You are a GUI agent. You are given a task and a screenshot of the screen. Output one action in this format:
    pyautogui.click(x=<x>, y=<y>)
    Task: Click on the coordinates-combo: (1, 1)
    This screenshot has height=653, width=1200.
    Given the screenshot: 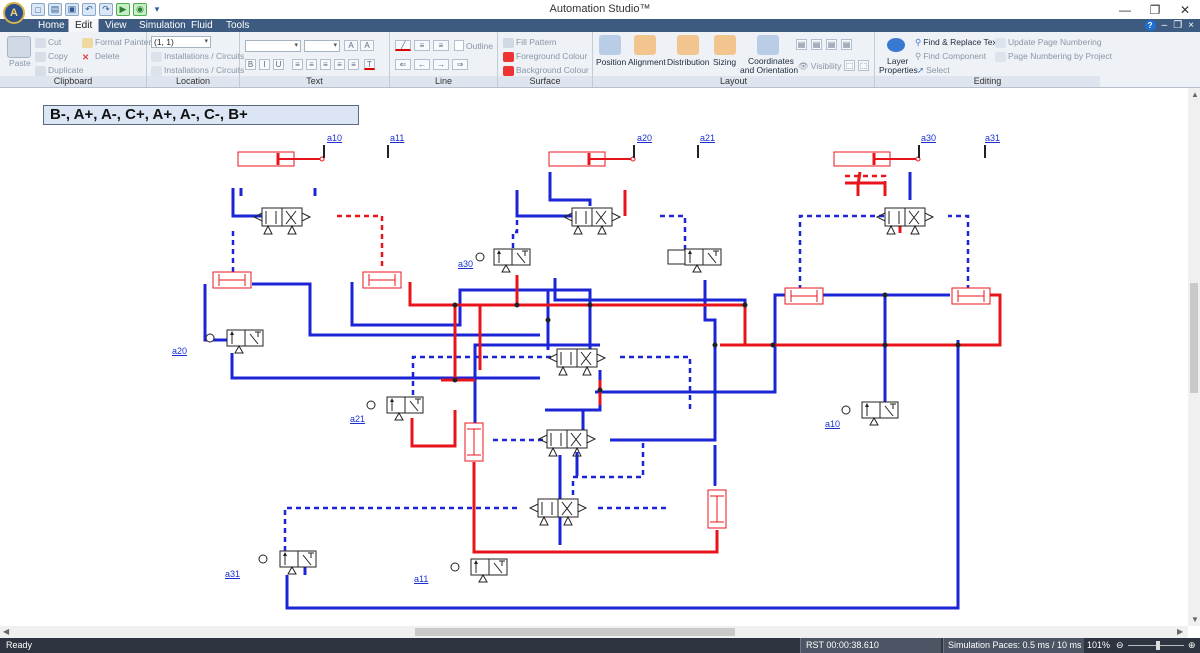 What is the action you would take?
    pyautogui.click(x=181, y=42)
    